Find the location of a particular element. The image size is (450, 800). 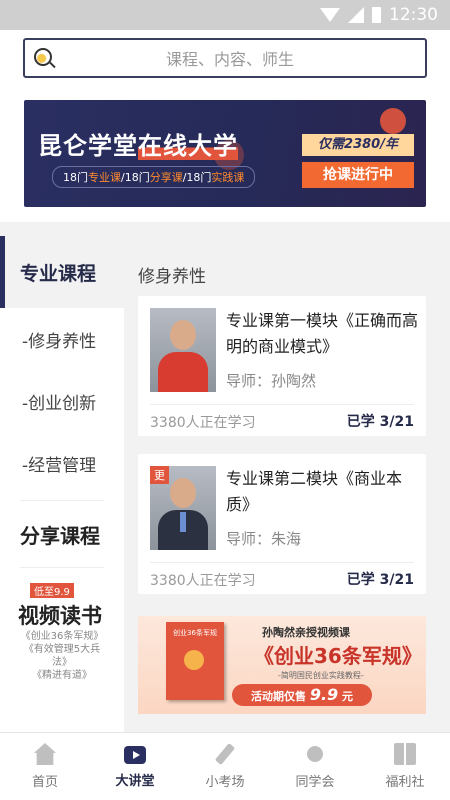

tab-label: 福利社 is located at coordinates (405, 782).